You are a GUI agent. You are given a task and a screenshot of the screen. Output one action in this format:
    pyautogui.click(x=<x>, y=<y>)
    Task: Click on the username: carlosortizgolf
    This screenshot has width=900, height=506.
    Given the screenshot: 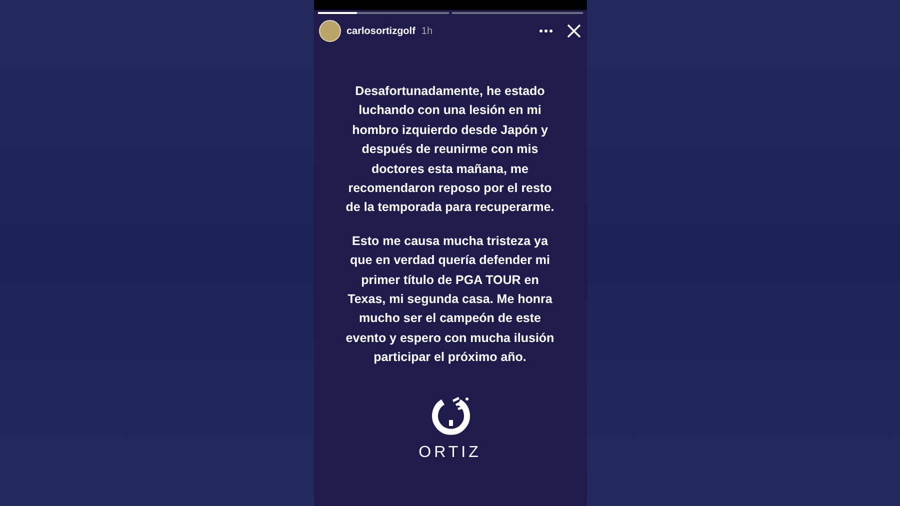 What is the action you would take?
    pyautogui.click(x=381, y=31)
    